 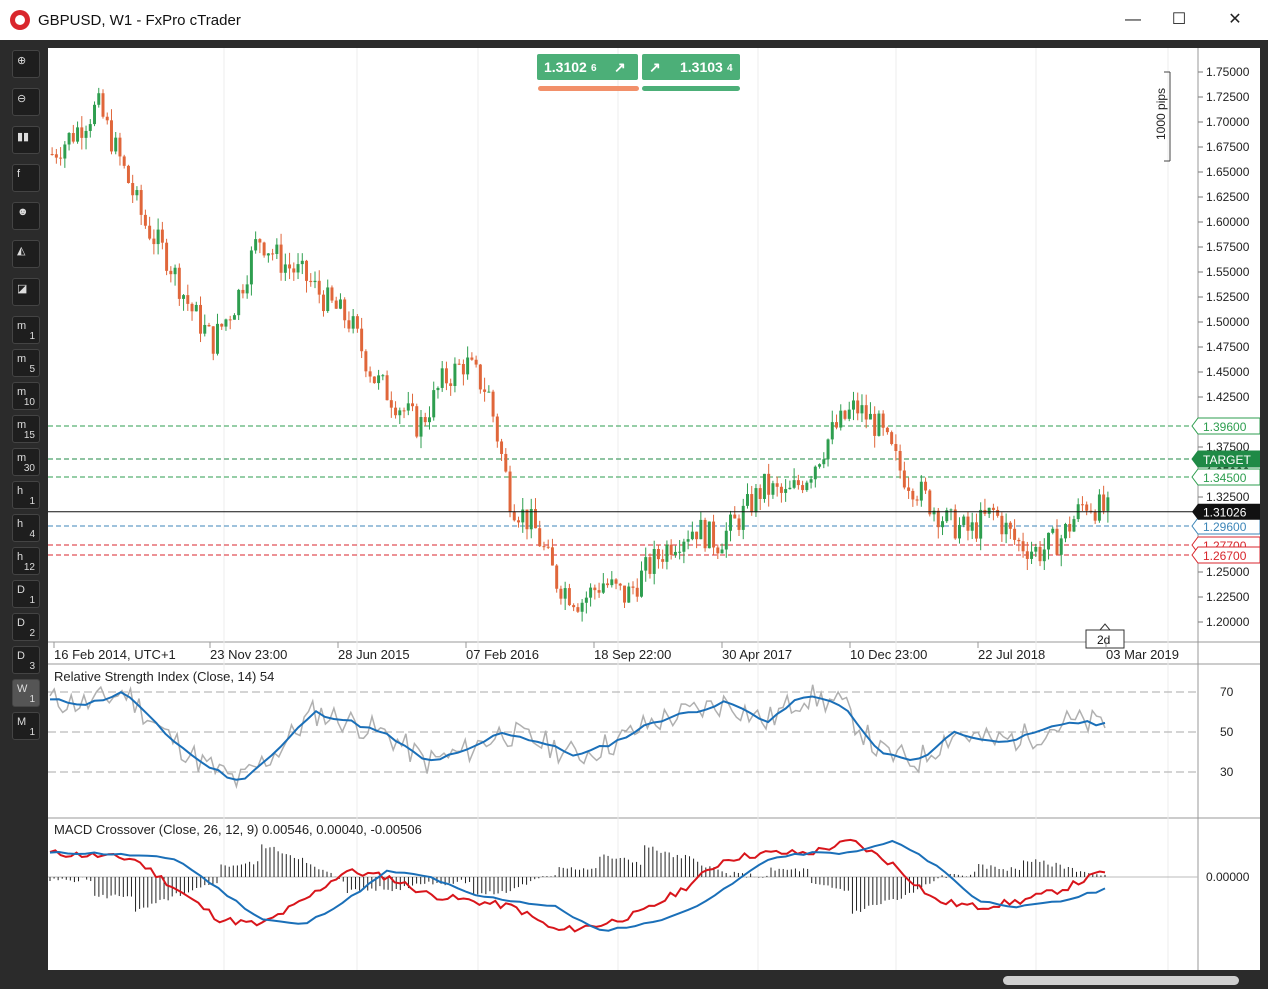 I want to click on tf-m15-button: m 15, so click(x=26, y=429).